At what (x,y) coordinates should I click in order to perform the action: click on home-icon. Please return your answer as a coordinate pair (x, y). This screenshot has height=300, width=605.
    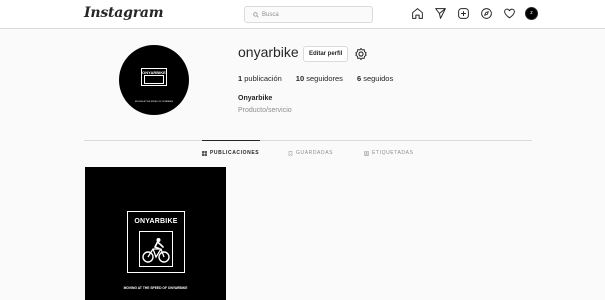
    Looking at the image, I should click on (417, 13).